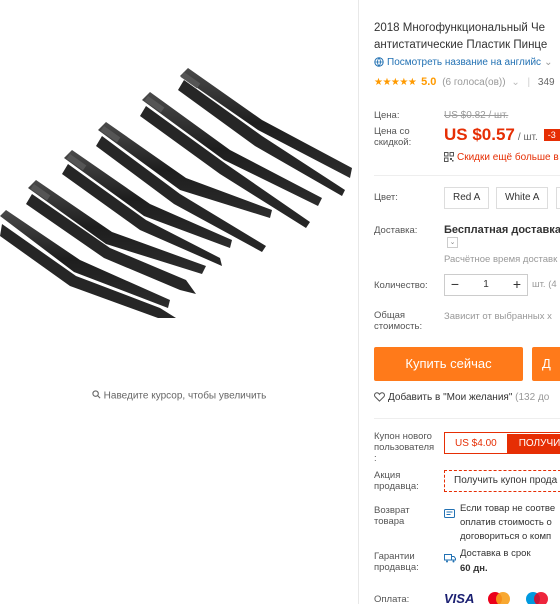  What do you see at coordinates (395, 82) in the screenshot?
I see `rating-stars: ★★★★★` at bounding box center [395, 82].